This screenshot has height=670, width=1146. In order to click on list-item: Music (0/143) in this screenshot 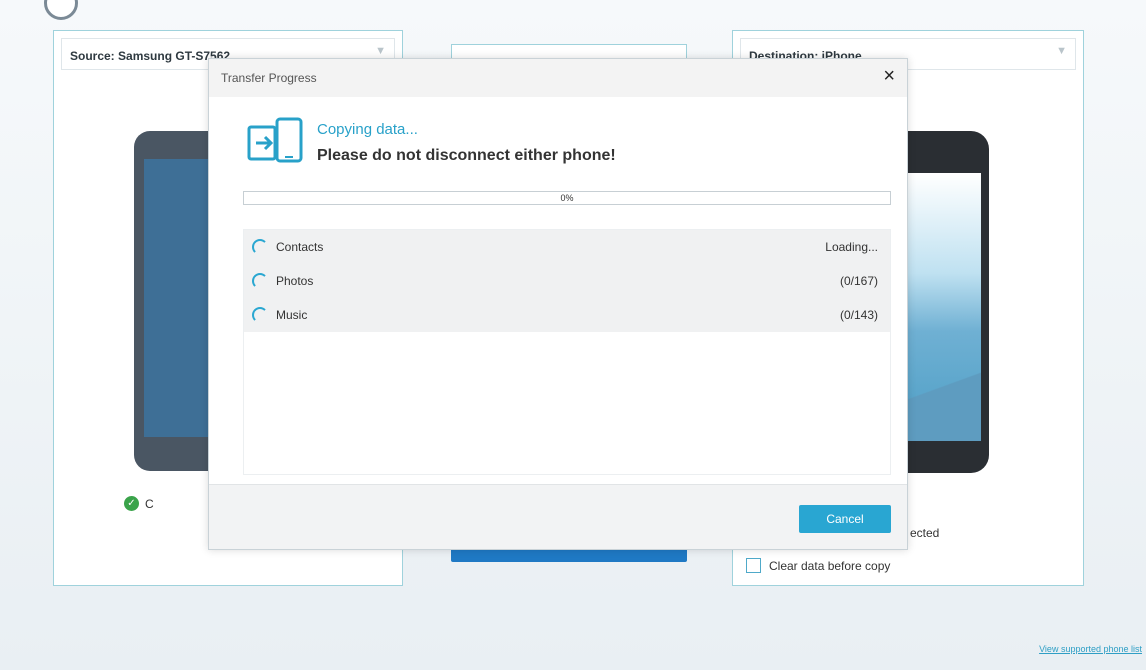, I will do `click(567, 315)`.